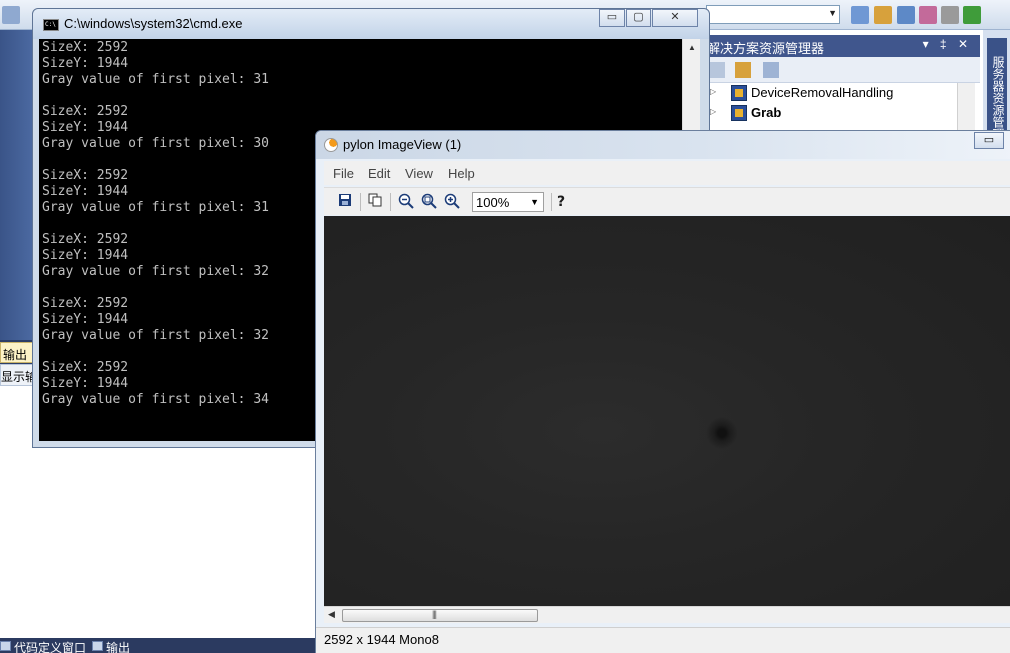 The width and height of the screenshot is (1010, 653). What do you see at coordinates (692, 47) in the screenshot?
I see `scroll-up-icon: ▲` at bounding box center [692, 47].